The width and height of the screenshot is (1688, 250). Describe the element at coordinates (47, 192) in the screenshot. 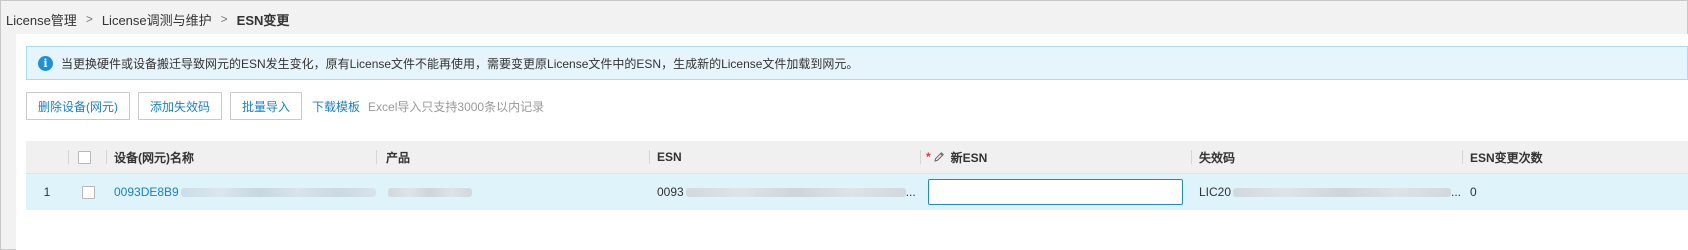

I see `row-index: 1` at that location.